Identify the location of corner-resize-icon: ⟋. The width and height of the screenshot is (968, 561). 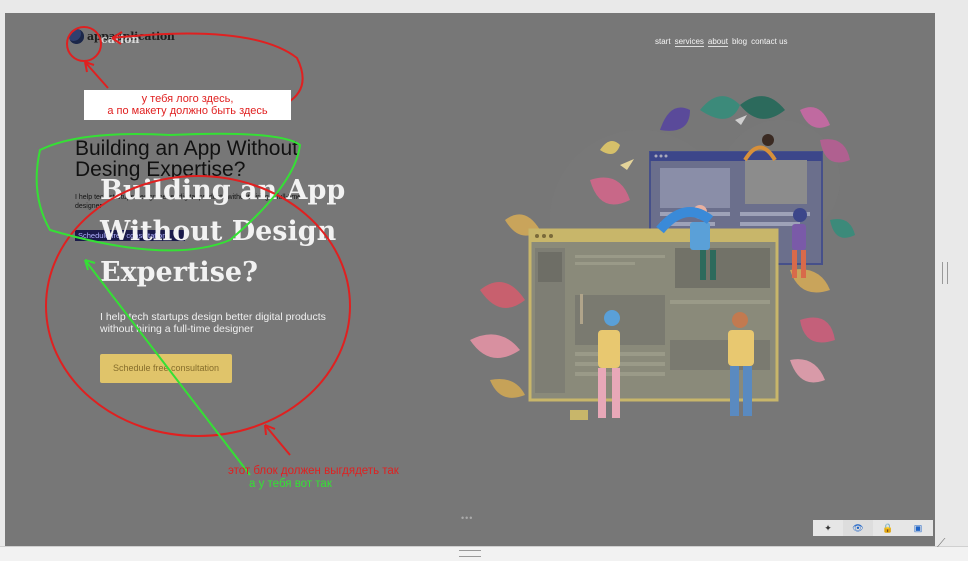
(943, 543).